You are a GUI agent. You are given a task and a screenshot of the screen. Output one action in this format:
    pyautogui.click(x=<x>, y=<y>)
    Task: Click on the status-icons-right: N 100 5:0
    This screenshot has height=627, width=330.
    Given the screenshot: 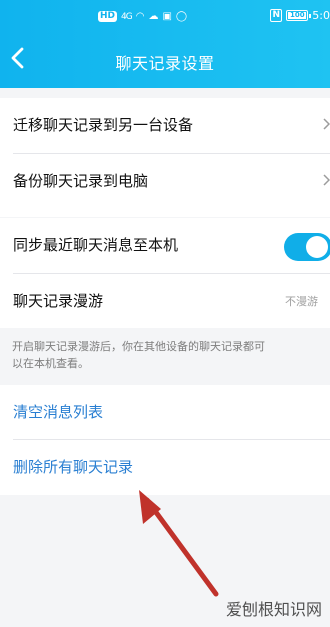 What is the action you would take?
    pyautogui.click(x=300, y=15)
    